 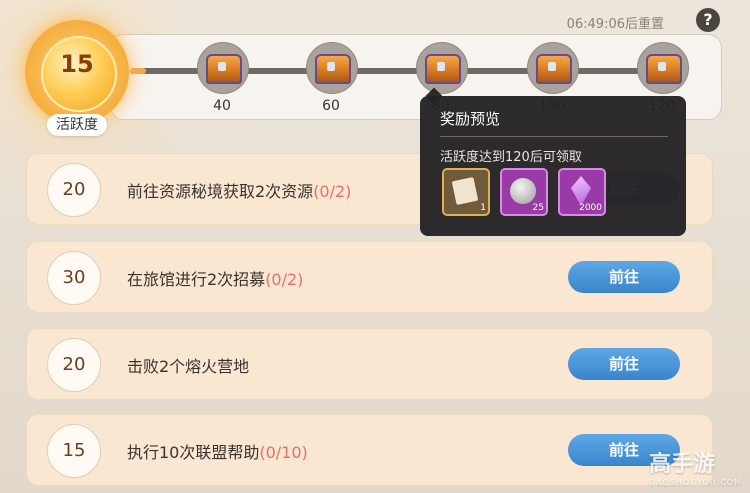 What do you see at coordinates (369, 450) in the screenshot?
I see `task-row: 15 执行10次联盟帮助(0/10) 前往` at bounding box center [369, 450].